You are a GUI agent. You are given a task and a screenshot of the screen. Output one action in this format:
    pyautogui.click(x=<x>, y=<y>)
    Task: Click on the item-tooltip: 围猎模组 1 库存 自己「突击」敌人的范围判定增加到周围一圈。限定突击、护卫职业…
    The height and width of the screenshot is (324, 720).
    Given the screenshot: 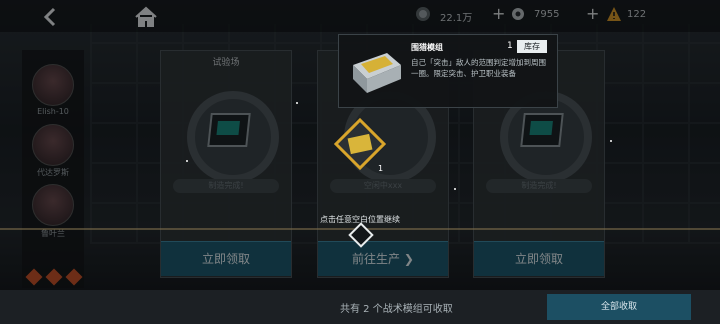 What is the action you would take?
    pyautogui.click(x=448, y=71)
    